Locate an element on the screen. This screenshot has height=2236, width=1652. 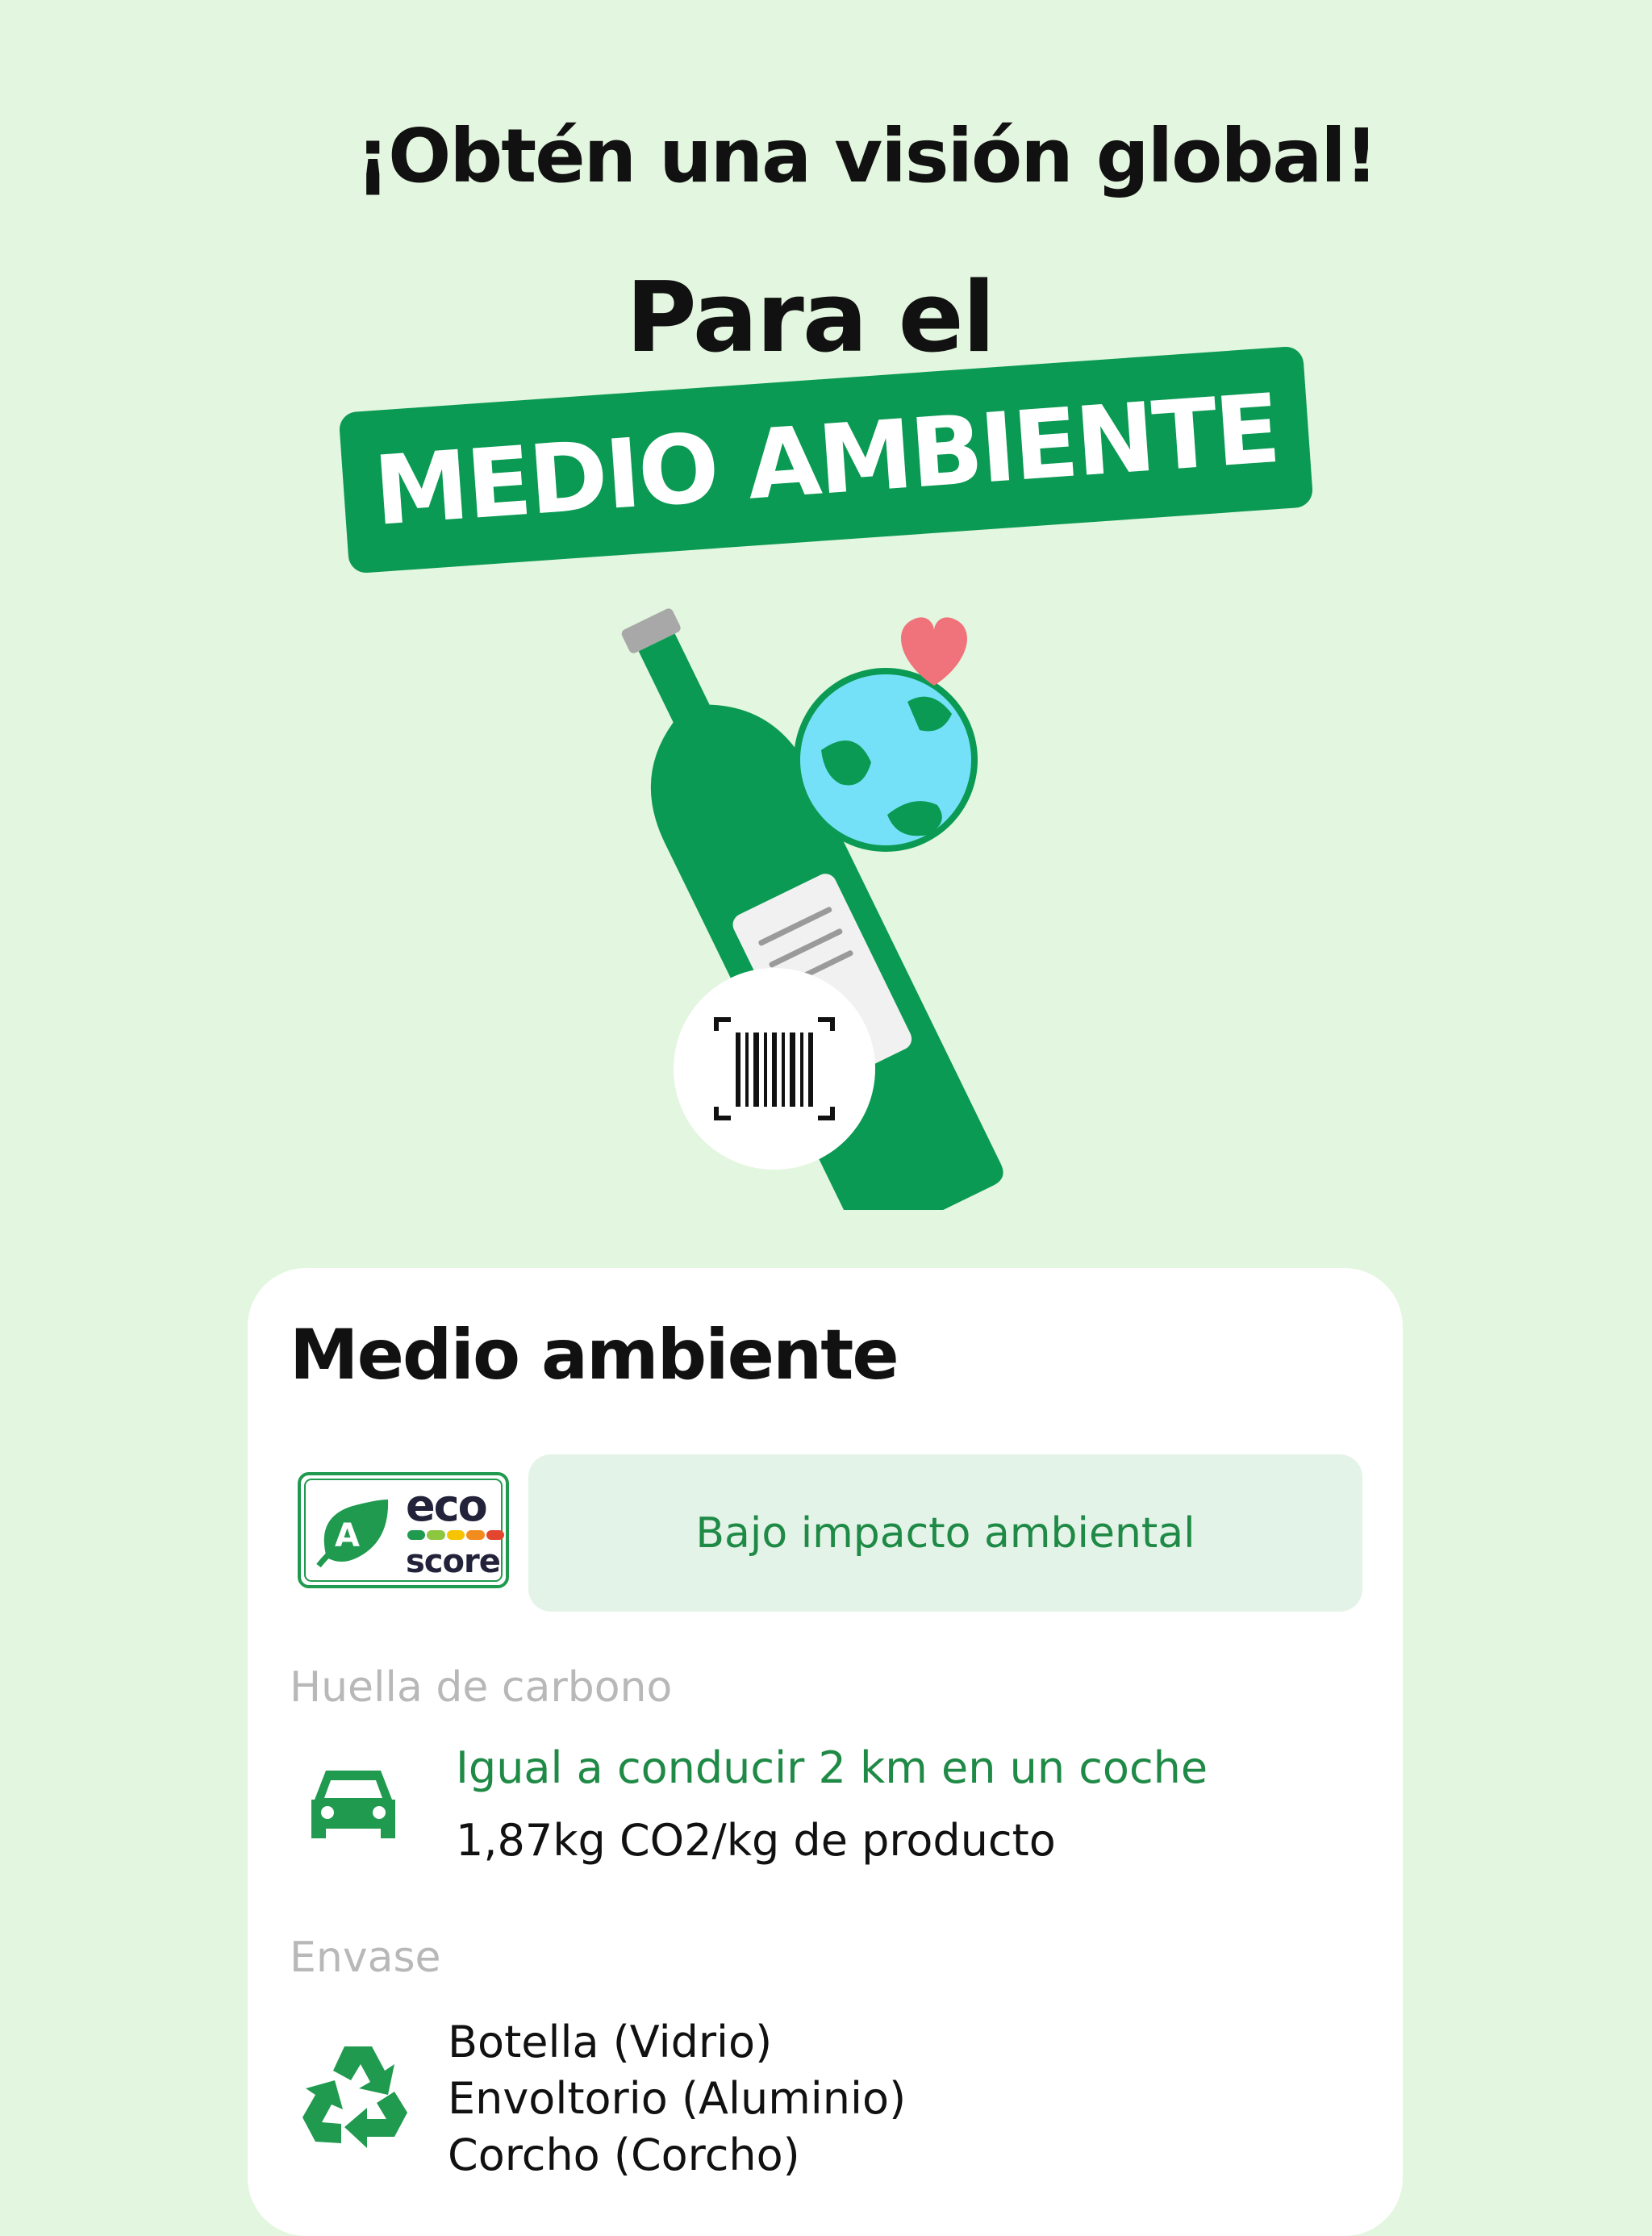
card-title: Medio ambiente is located at coordinates (594, 1355).